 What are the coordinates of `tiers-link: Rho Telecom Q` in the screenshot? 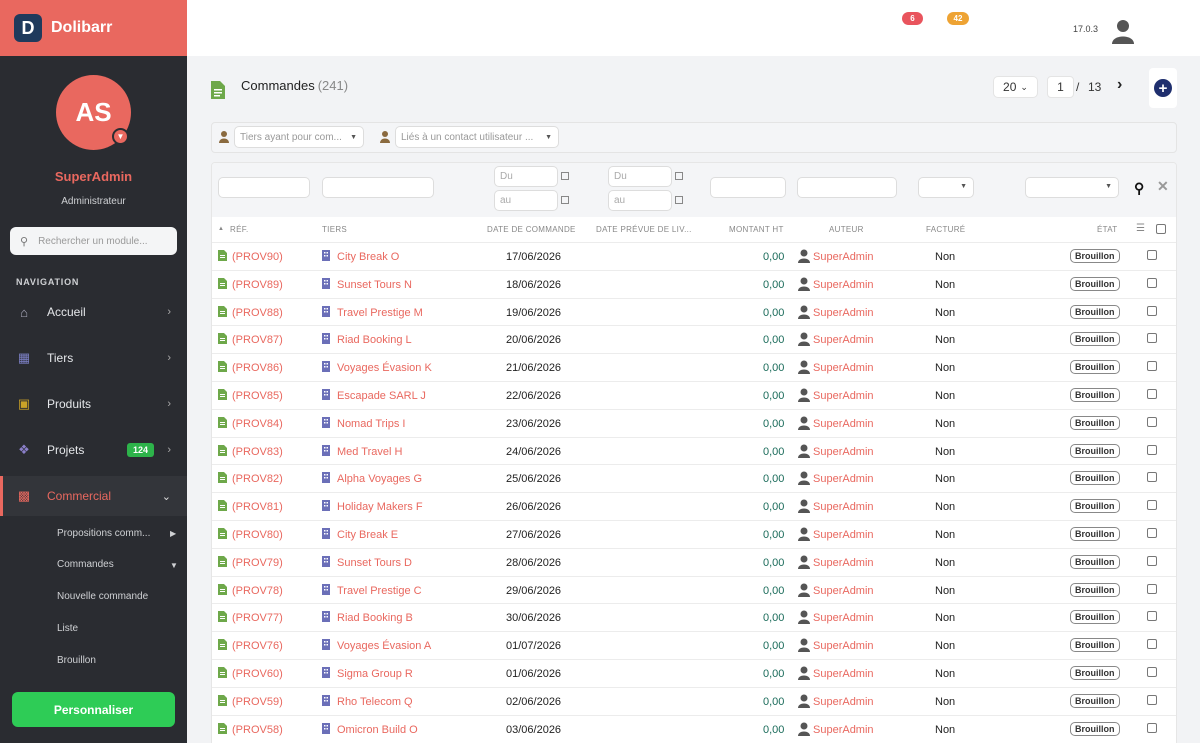 It's located at (375, 702).